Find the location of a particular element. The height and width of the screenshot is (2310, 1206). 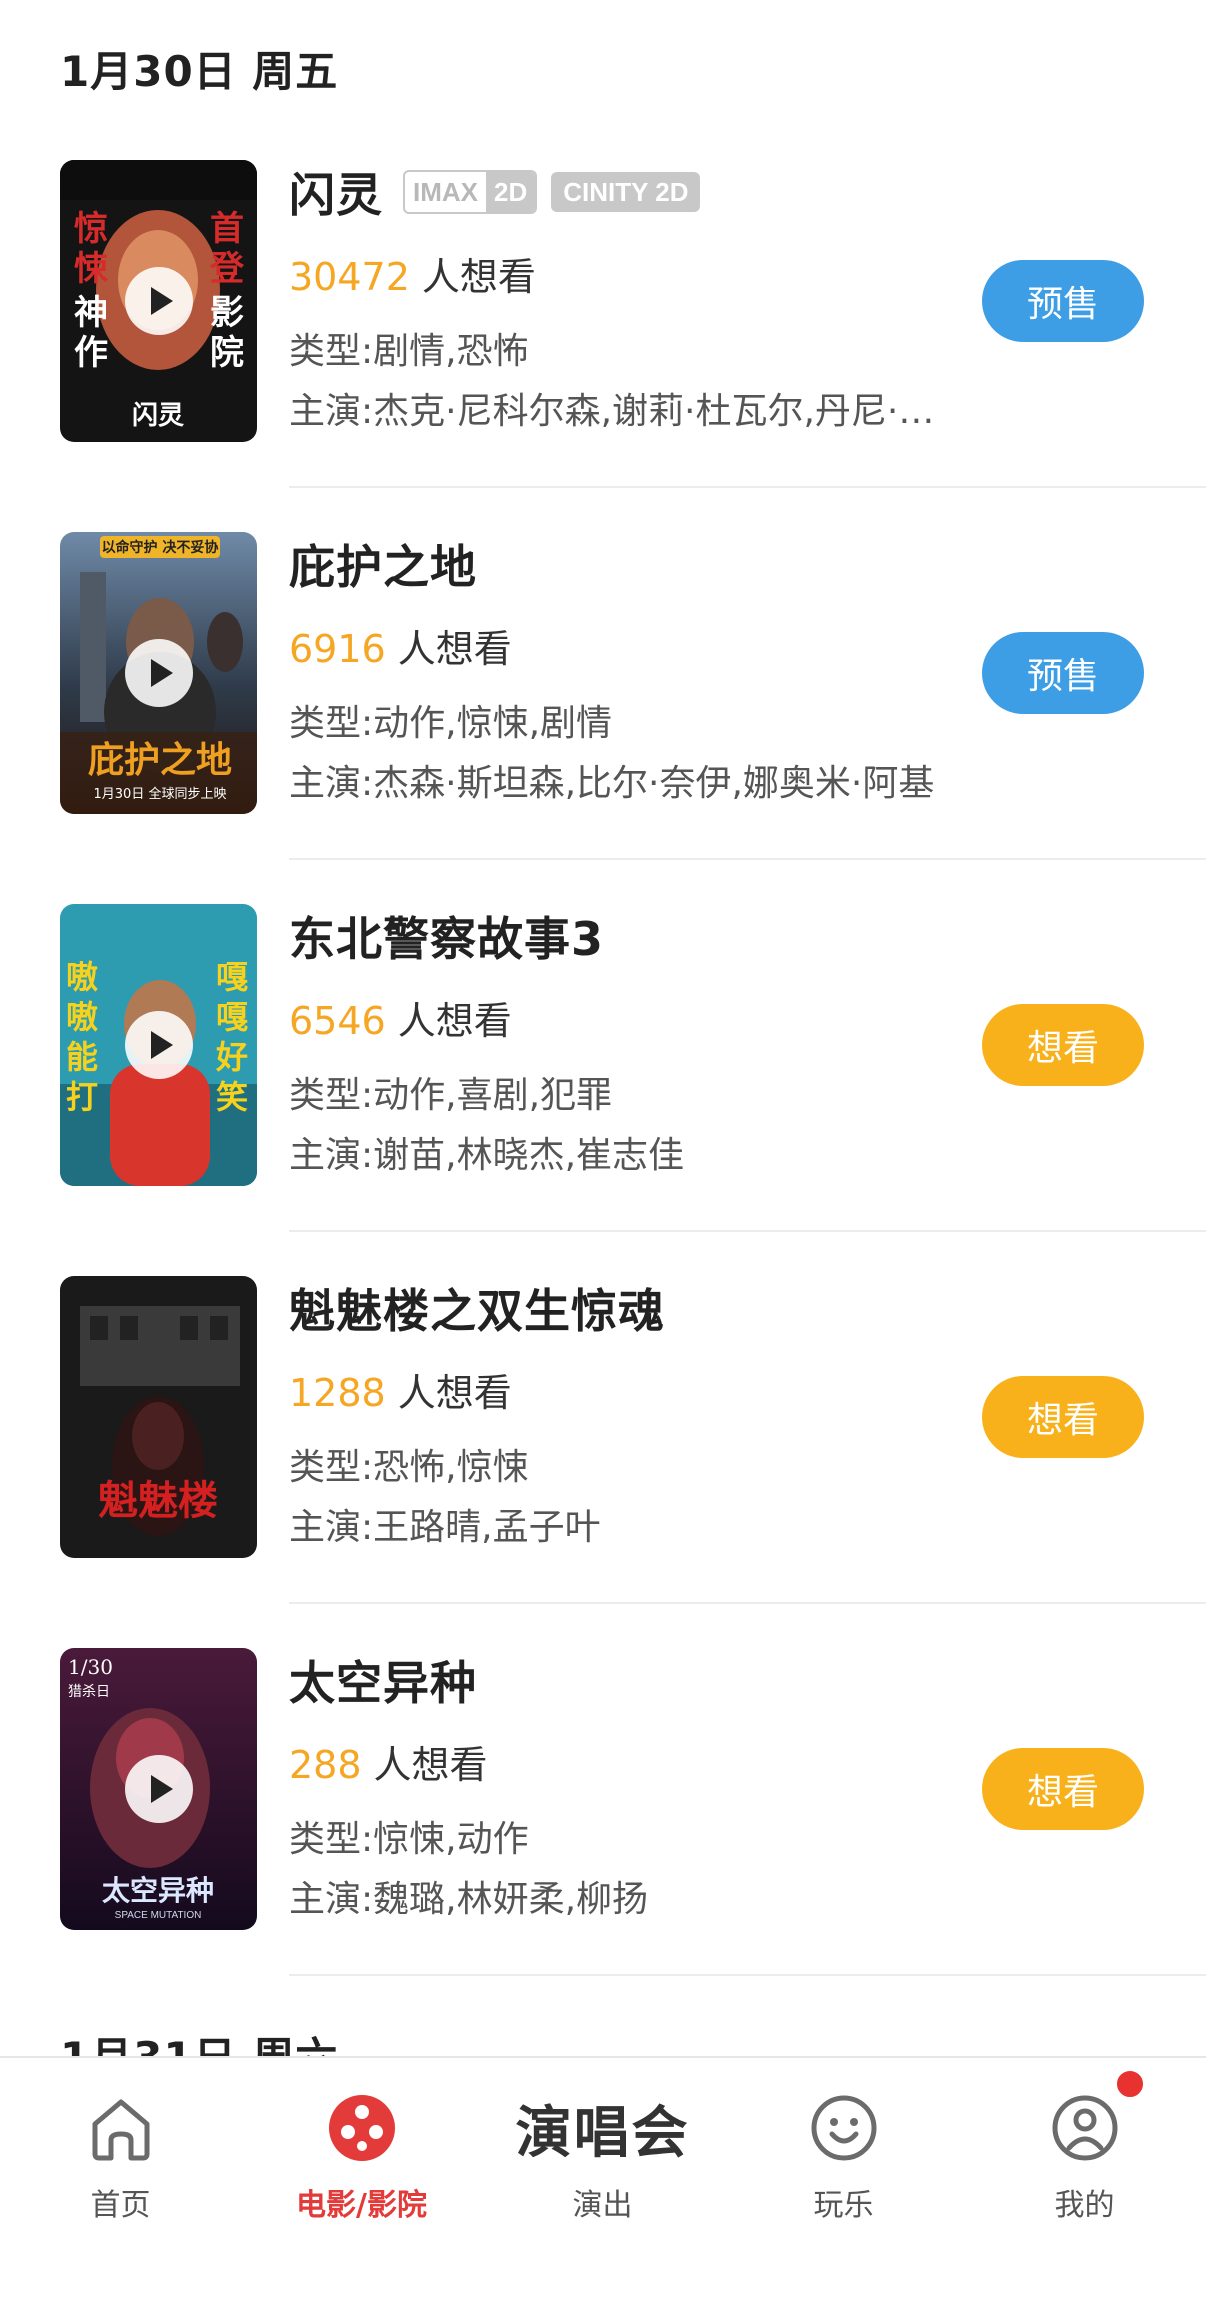

poster-text: 好 is located at coordinates (231, 1057).